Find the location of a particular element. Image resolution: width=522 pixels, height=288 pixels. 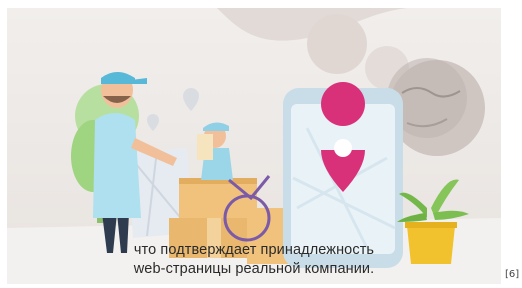

reference-label: [6] is located at coordinates (512, 274).